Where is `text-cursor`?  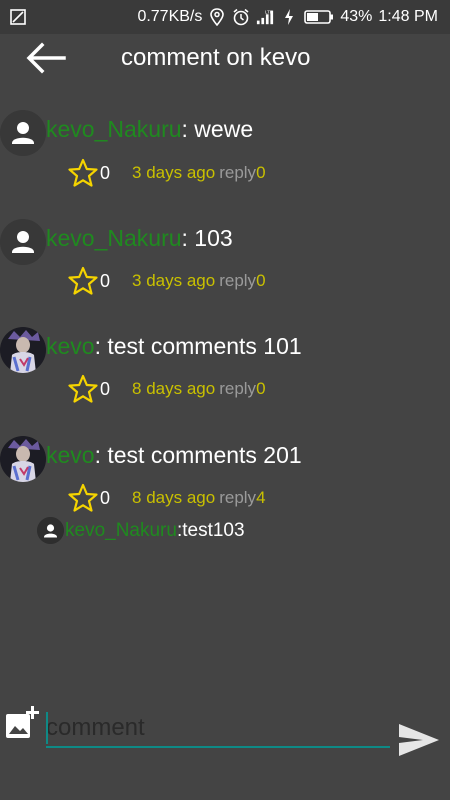
text-cursor is located at coordinates (47, 728).